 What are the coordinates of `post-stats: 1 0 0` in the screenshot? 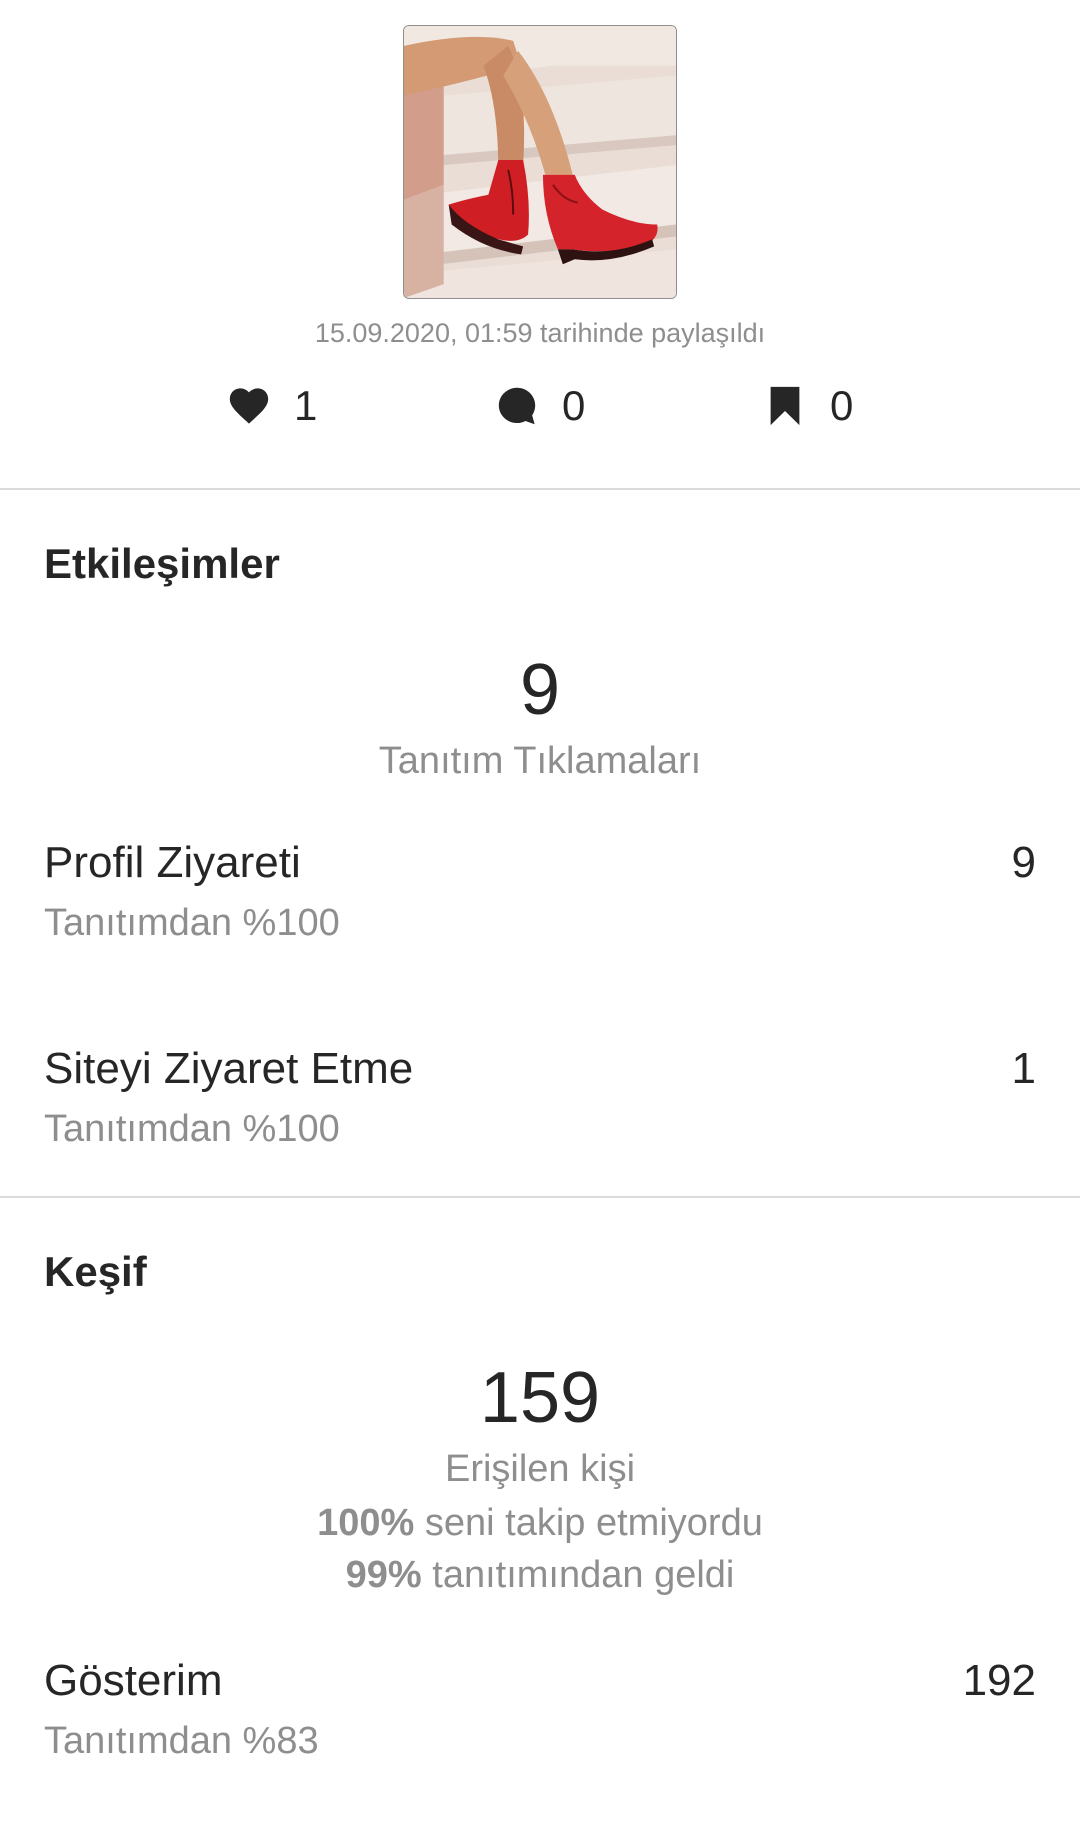 It's located at (540, 406).